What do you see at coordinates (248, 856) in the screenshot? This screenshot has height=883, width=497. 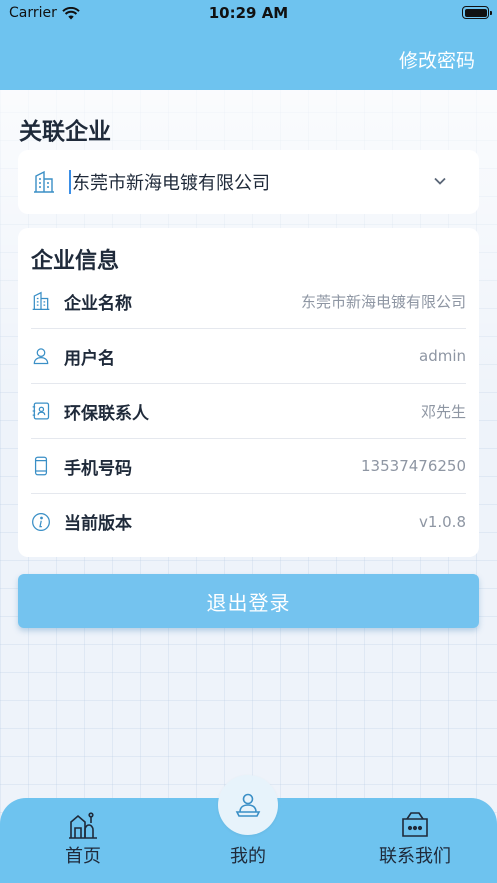 I see `tab-label: 我的` at bounding box center [248, 856].